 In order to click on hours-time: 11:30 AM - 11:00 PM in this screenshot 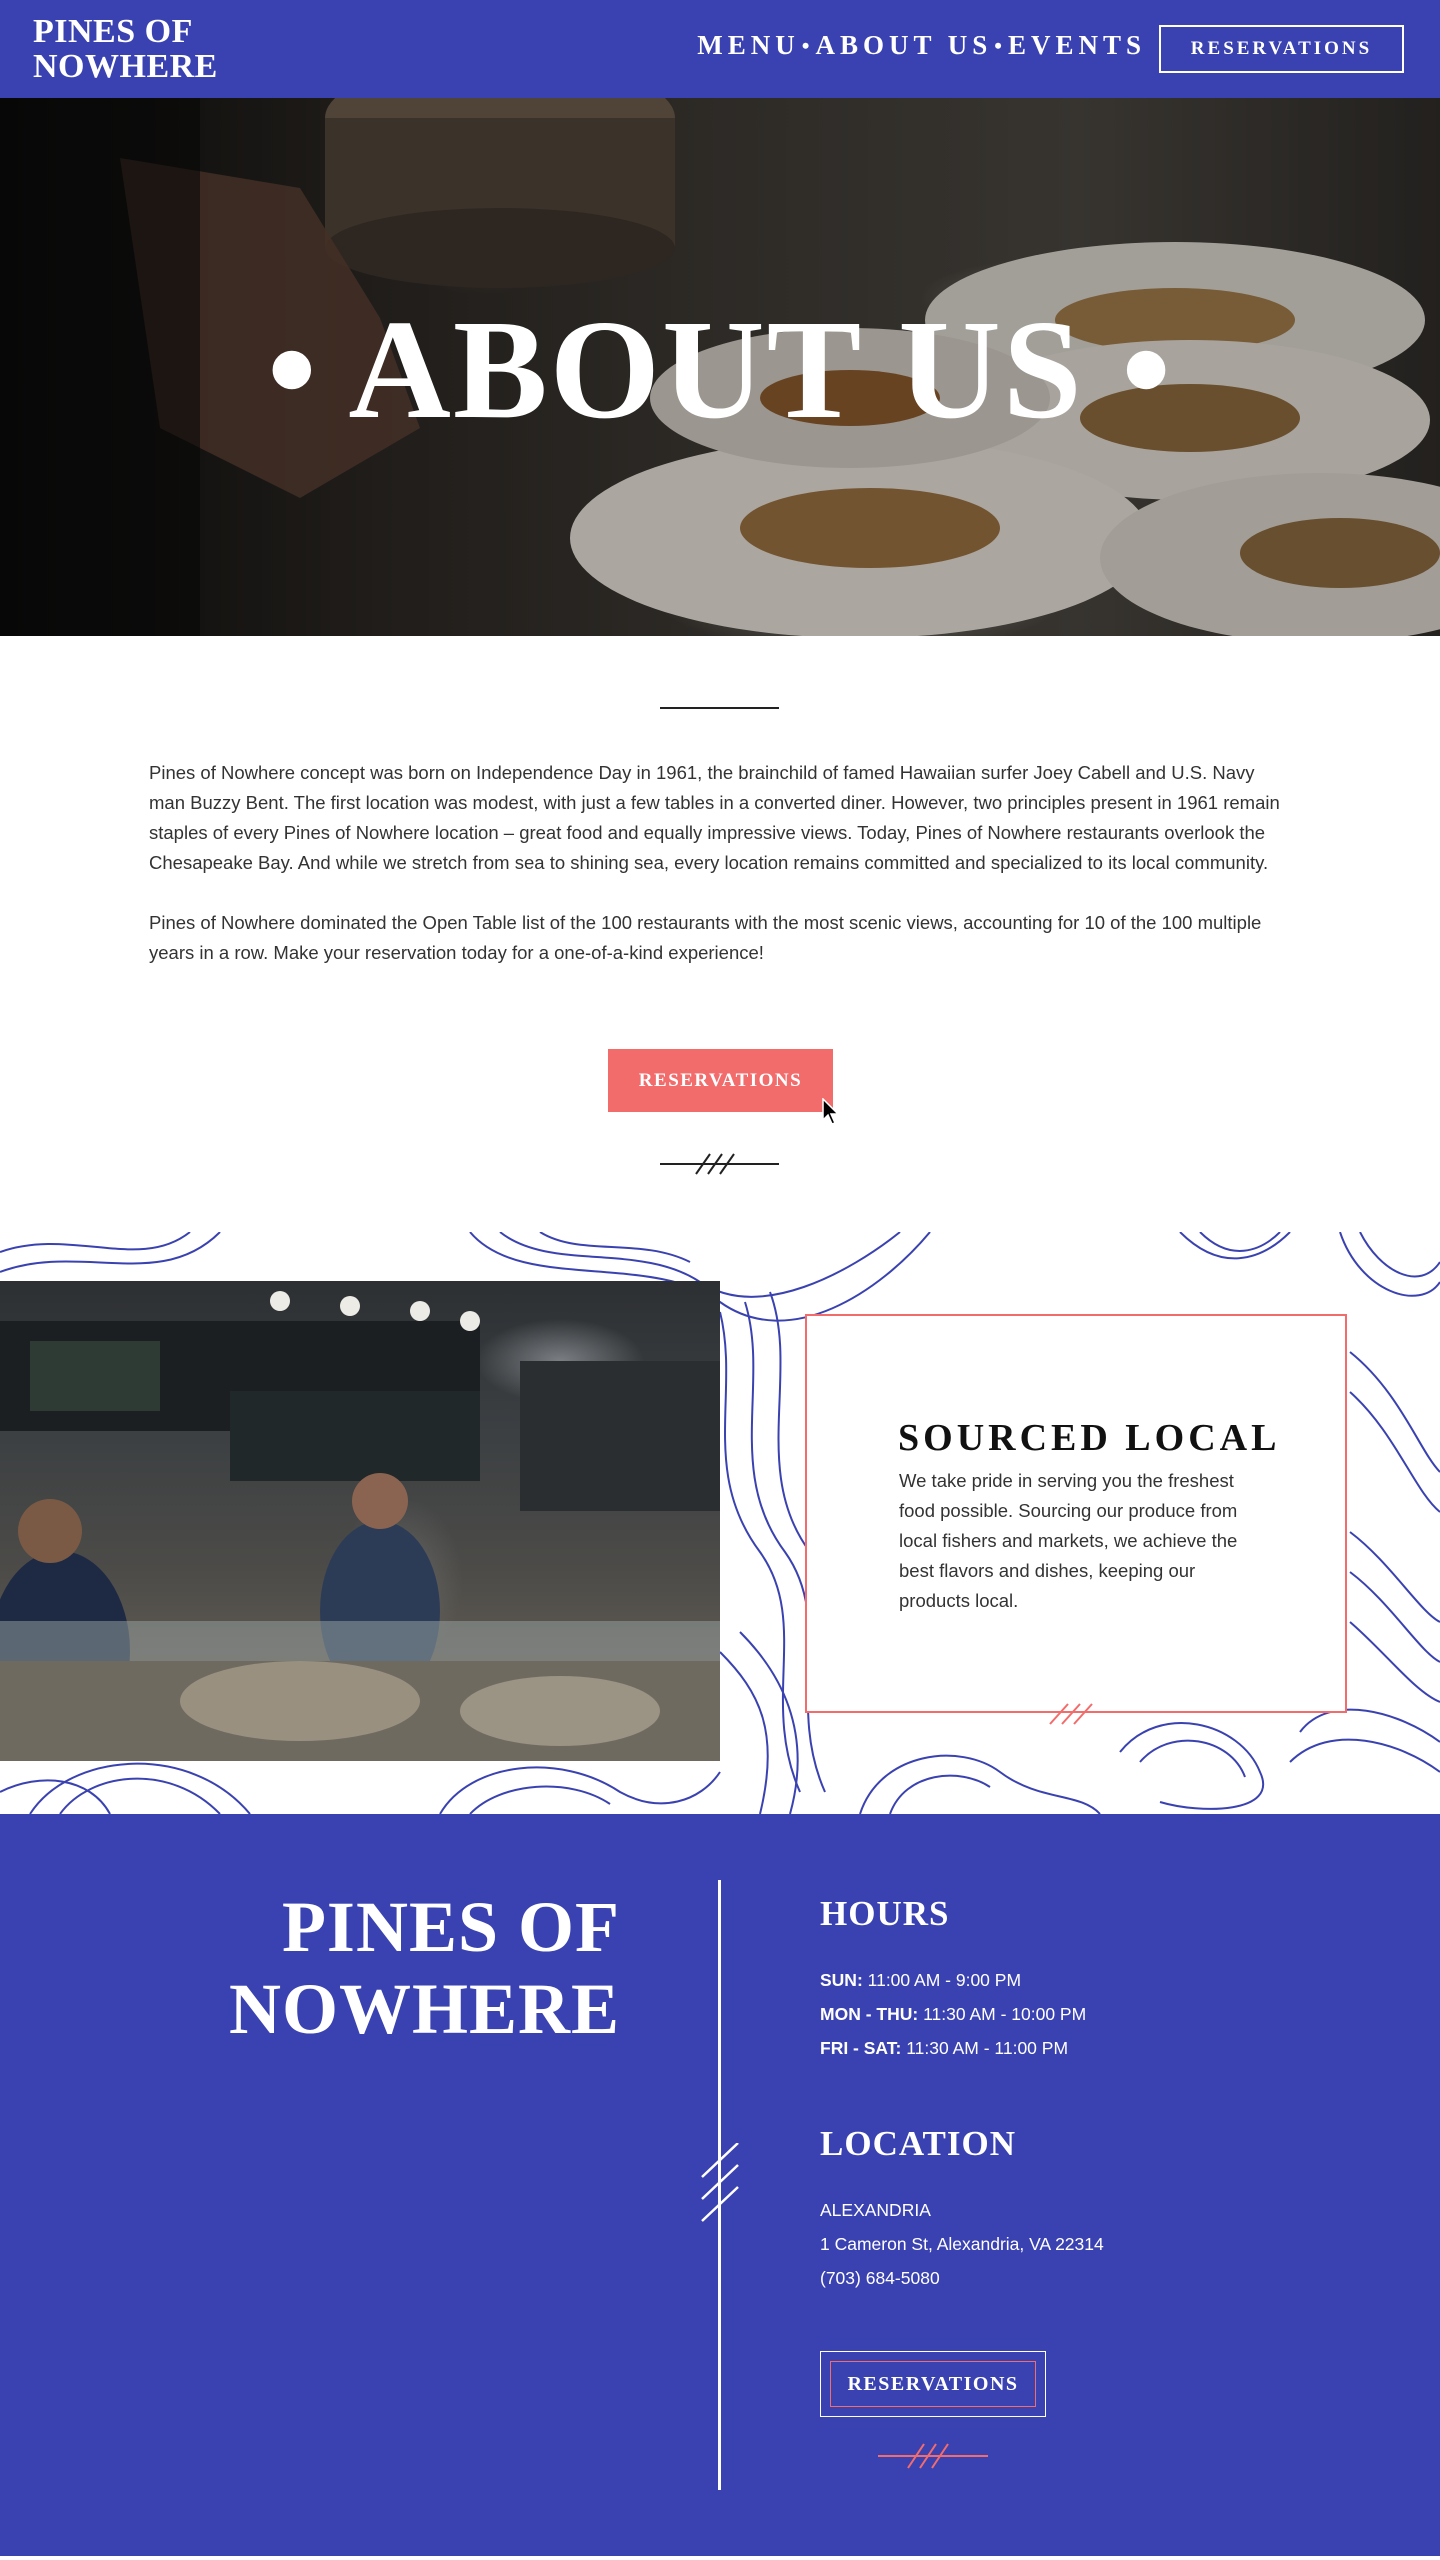, I will do `click(987, 2048)`.